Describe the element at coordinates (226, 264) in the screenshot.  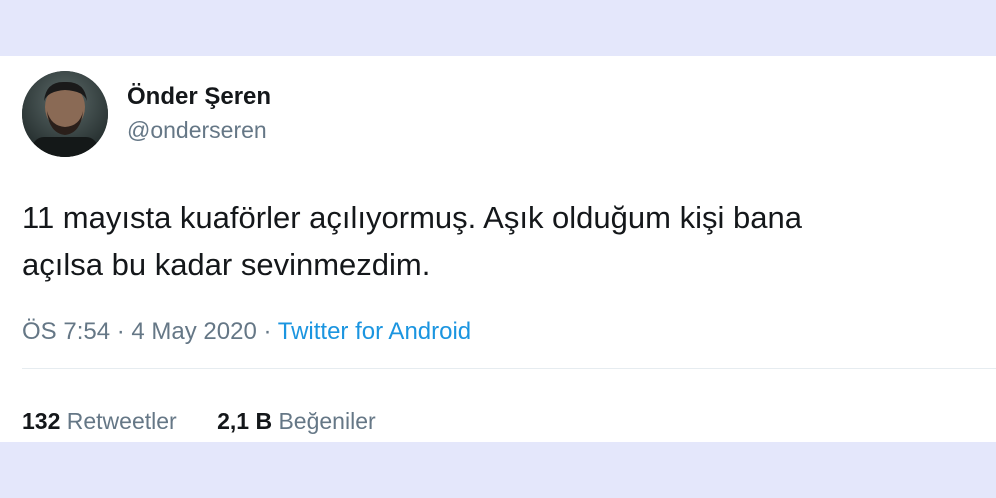
I see `tweet-text-line: açılsa bu kadar sevinmezdim.` at that location.